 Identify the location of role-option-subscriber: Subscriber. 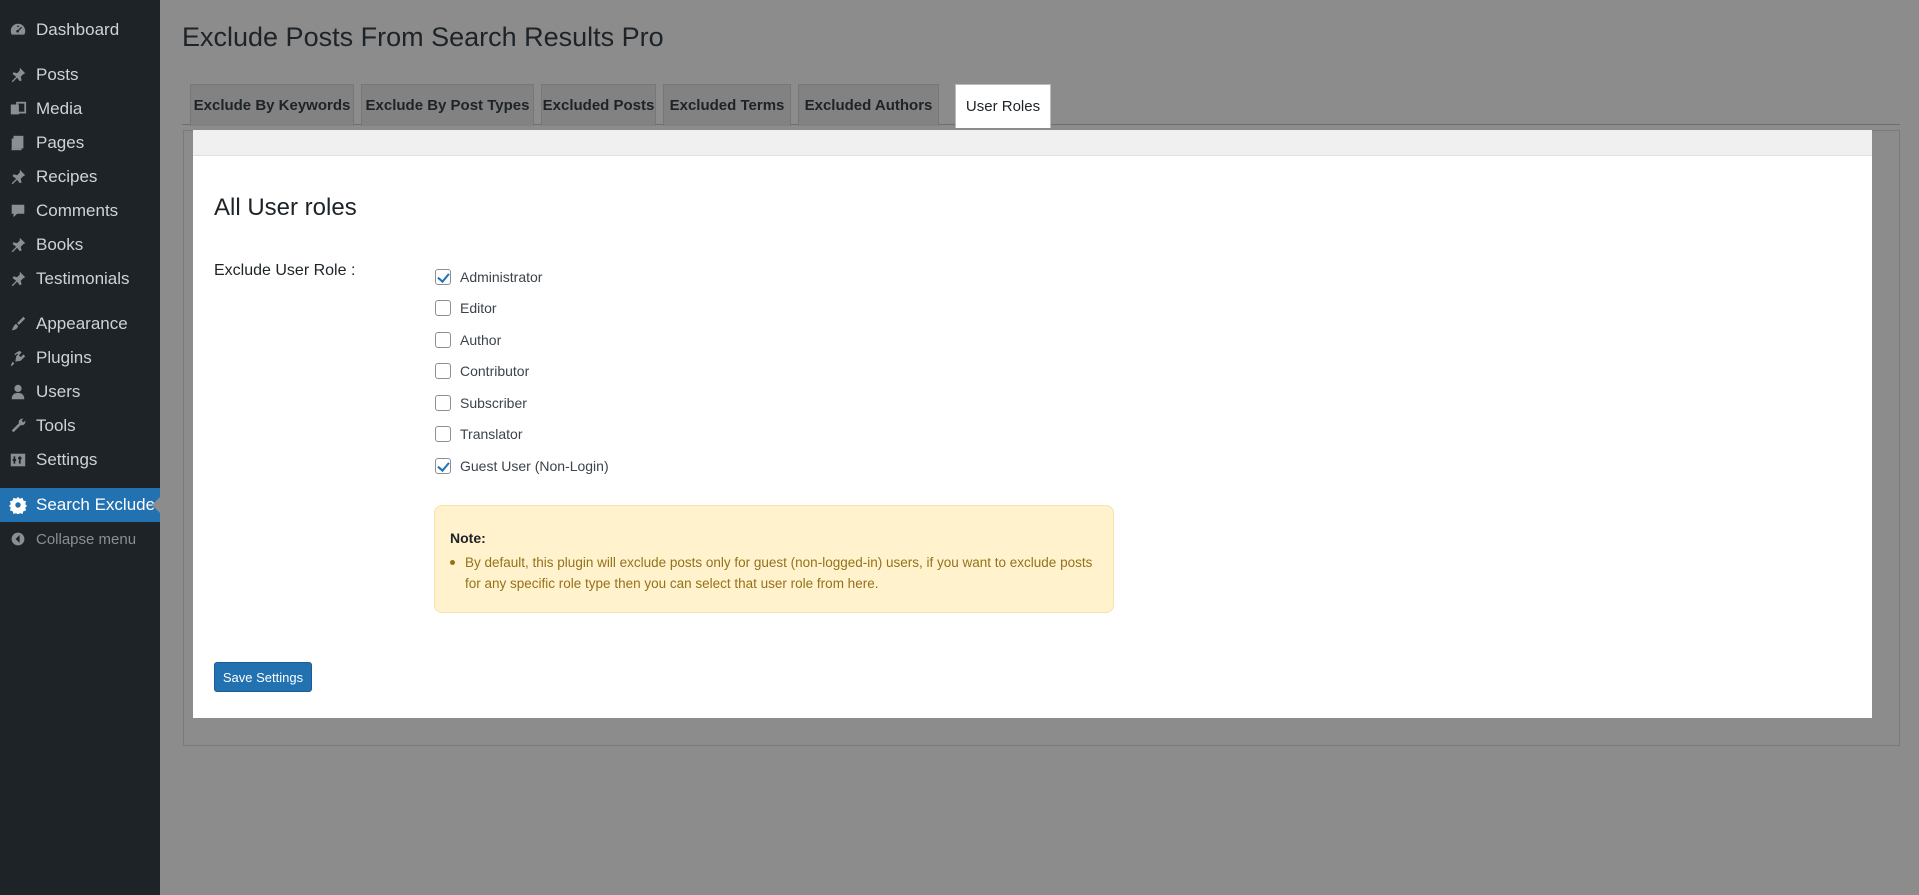
(481, 403).